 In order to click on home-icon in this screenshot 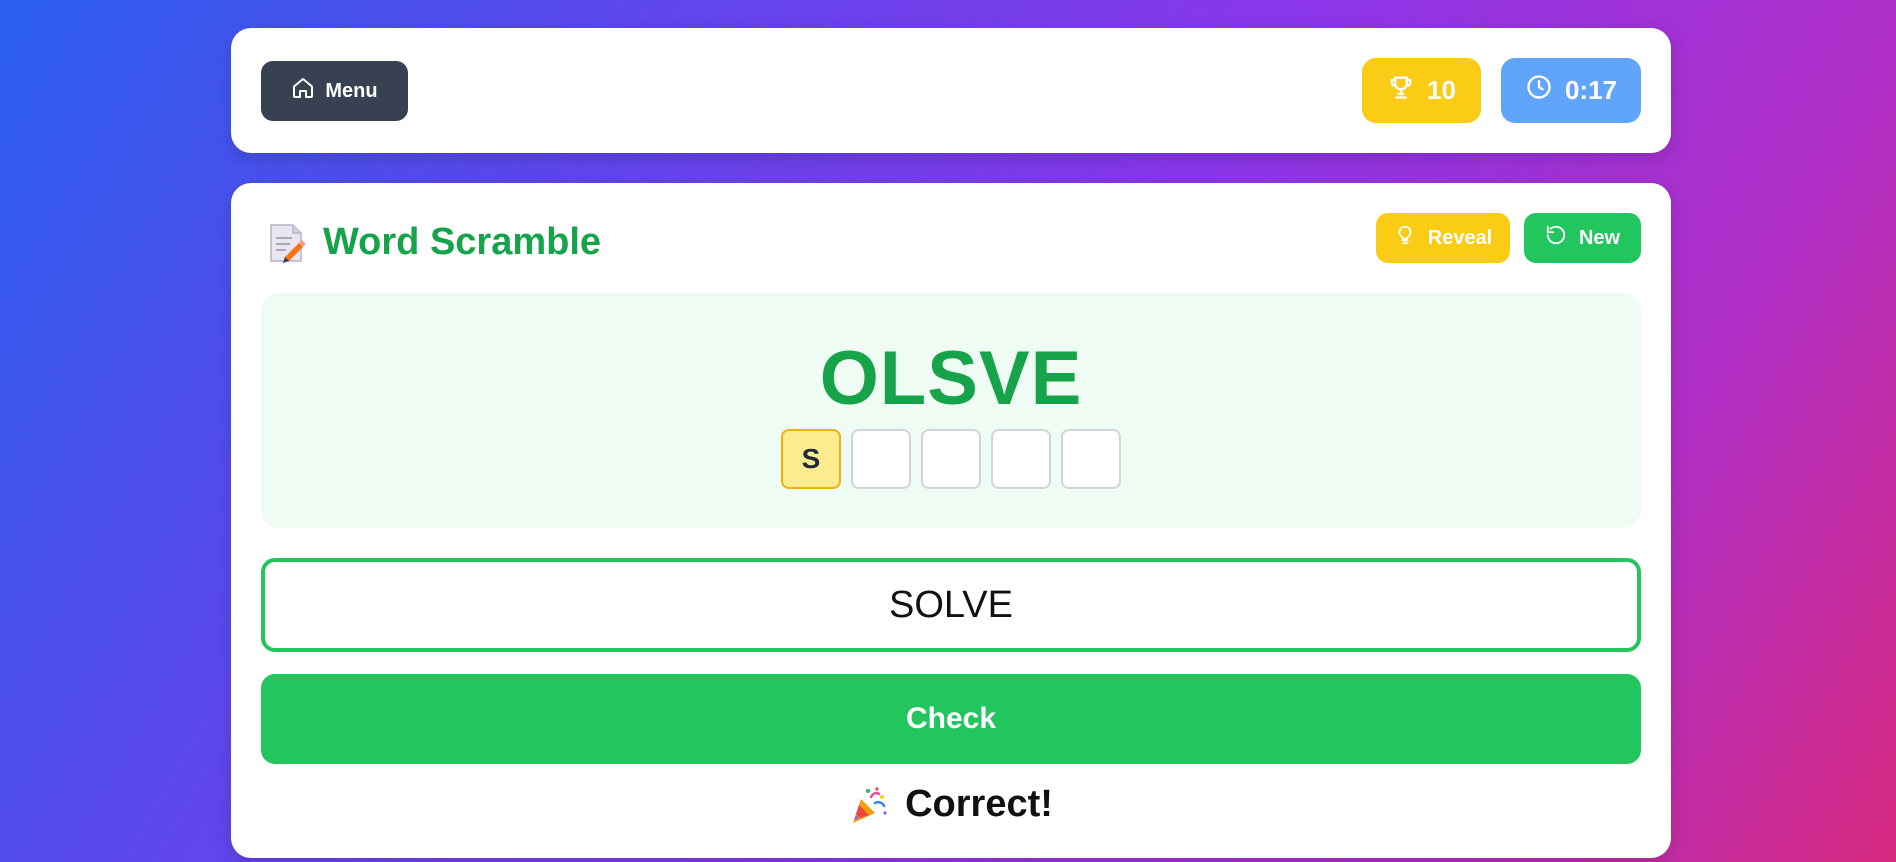, I will do `click(303, 91)`.